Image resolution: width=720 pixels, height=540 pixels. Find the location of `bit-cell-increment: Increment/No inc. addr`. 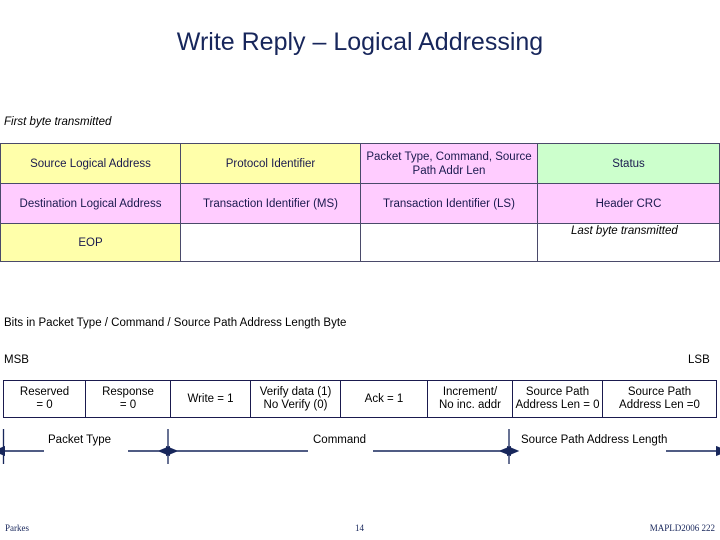

bit-cell-increment: Increment/No inc. addr is located at coordinates (470, 399).